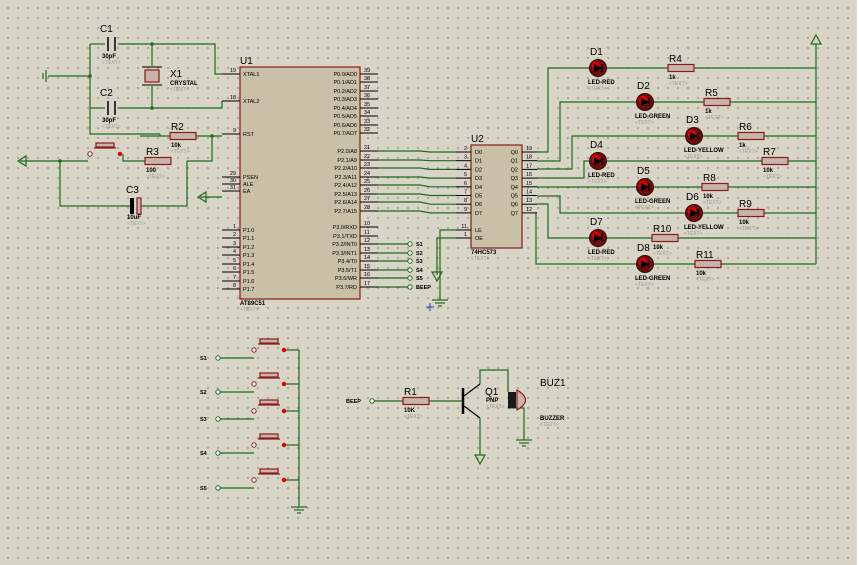 The width and height of the screenshot is (859, 565). What do you see at coordinates (367, 199) in the screenshot?
I see `u1-pin-number: 27` at bounding box center [367, 199].